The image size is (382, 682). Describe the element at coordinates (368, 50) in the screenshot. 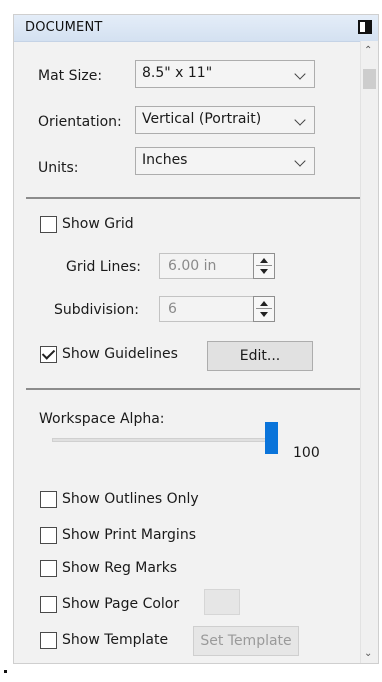

I see `scroll-up-icon: ⌃` at that location.